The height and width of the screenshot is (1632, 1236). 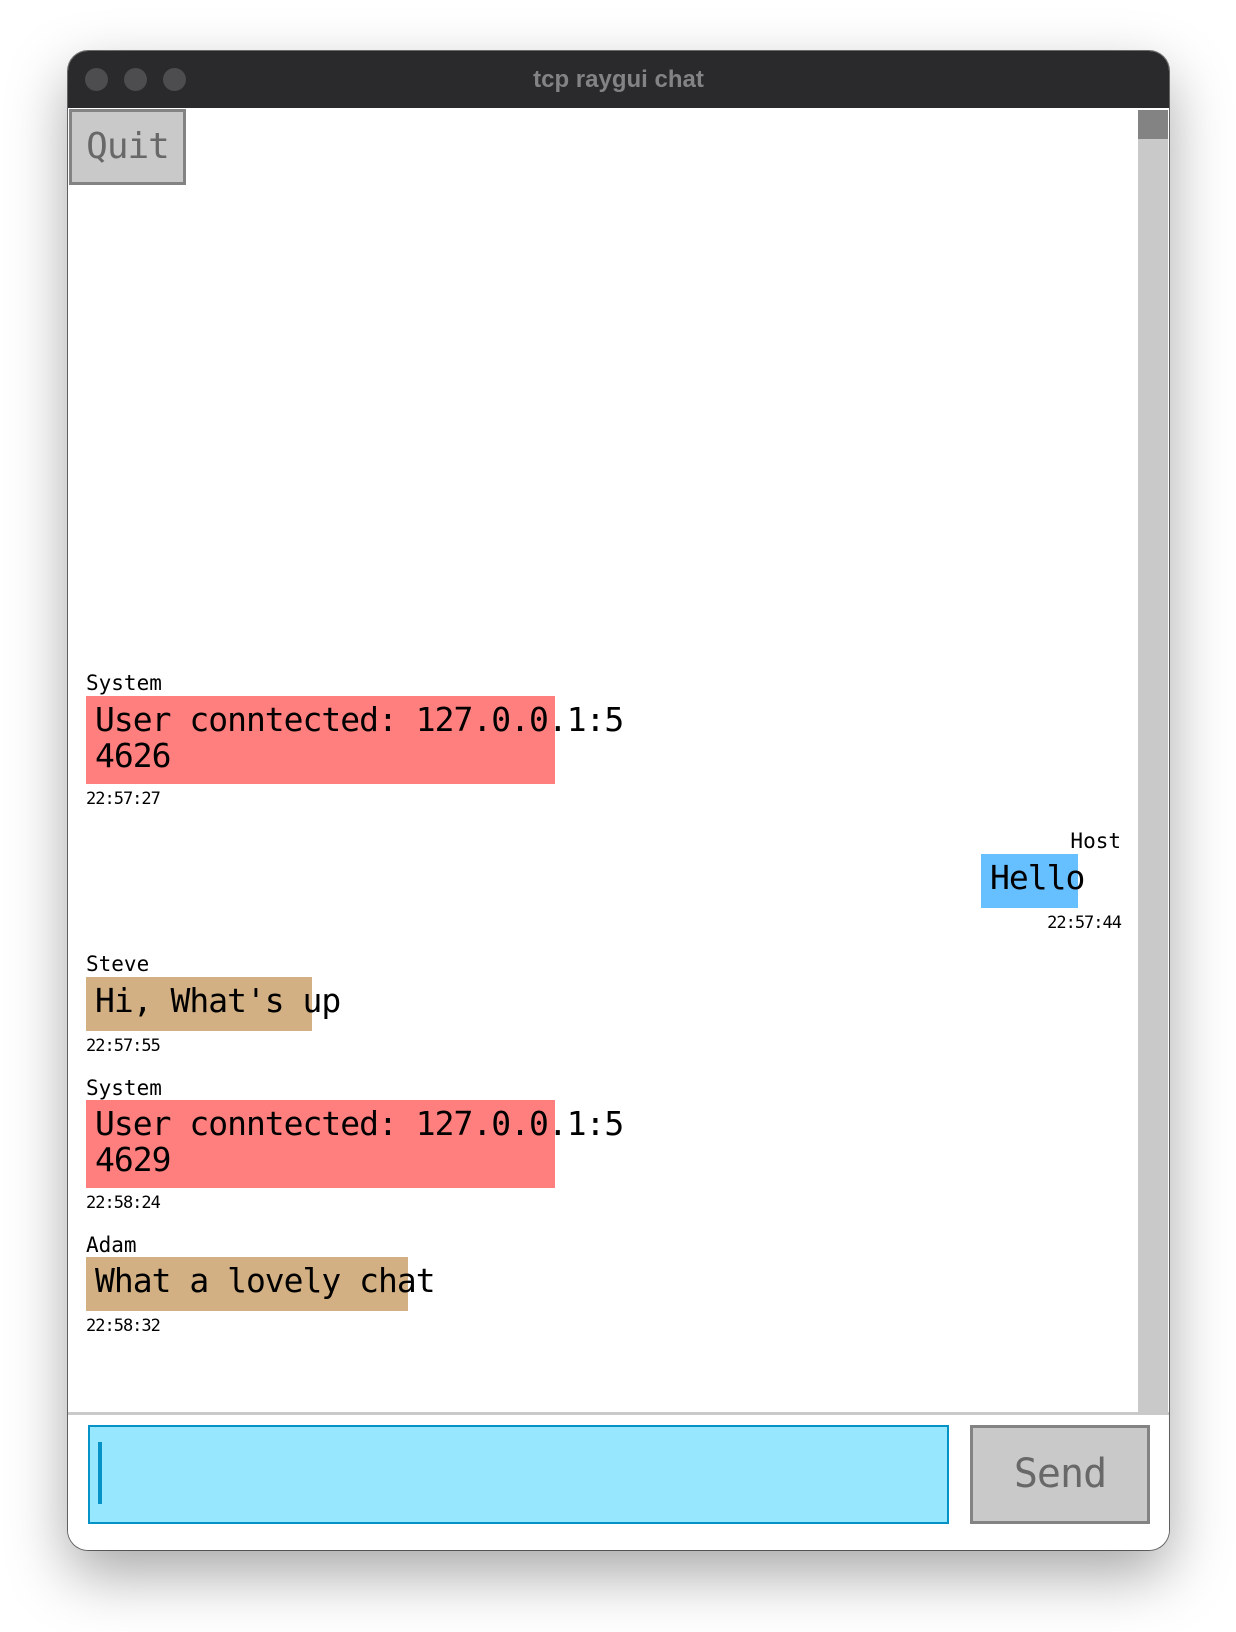 I want to click on message-bubble: User conntected: 127.0.0.1:5 4629, so click(x=355, y=1144).